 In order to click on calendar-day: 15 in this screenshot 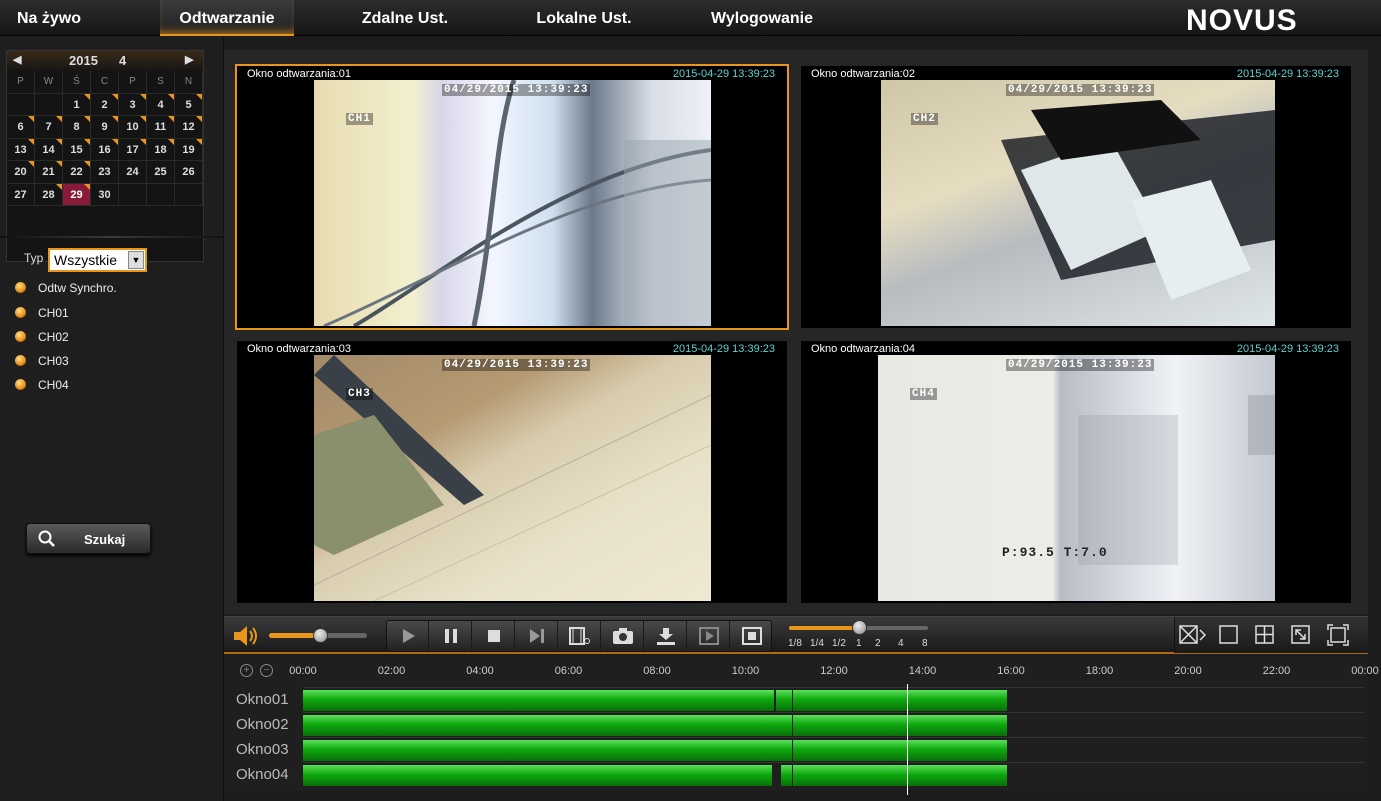, I will do `click(77, 149)`.